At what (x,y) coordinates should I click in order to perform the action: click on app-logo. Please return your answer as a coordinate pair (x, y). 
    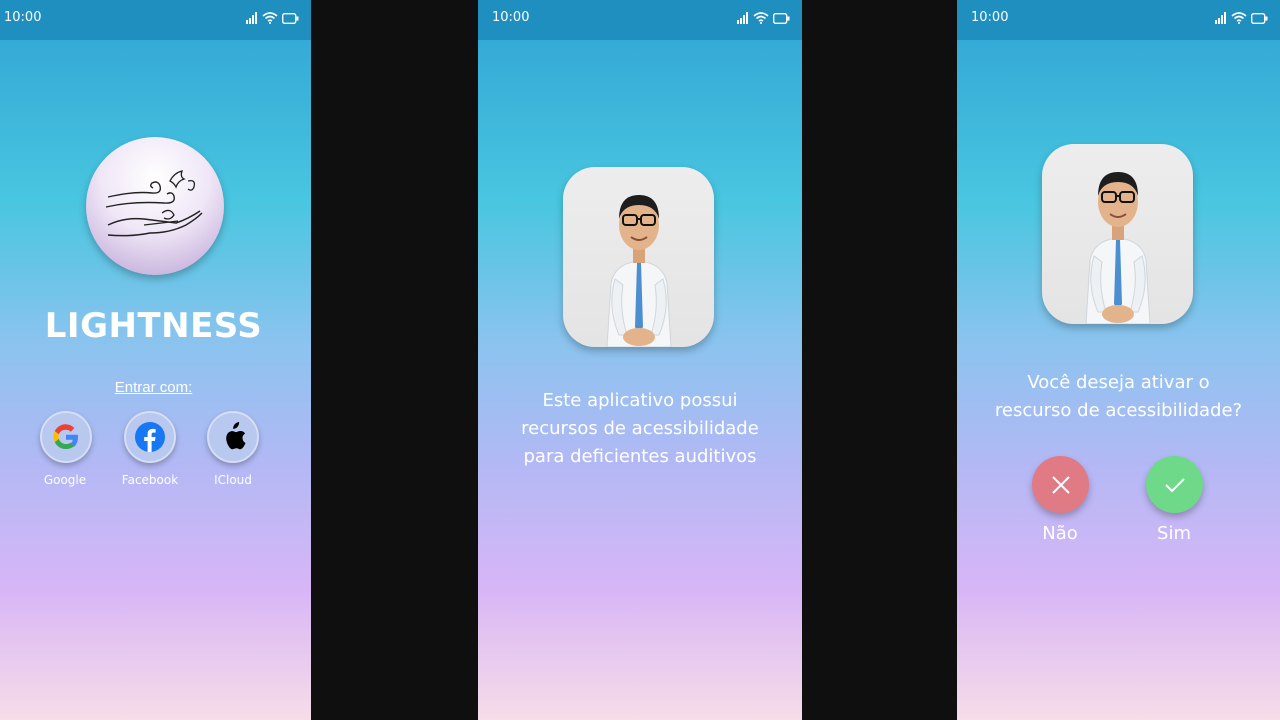
    Looking at the image, I should click on (155, 206).